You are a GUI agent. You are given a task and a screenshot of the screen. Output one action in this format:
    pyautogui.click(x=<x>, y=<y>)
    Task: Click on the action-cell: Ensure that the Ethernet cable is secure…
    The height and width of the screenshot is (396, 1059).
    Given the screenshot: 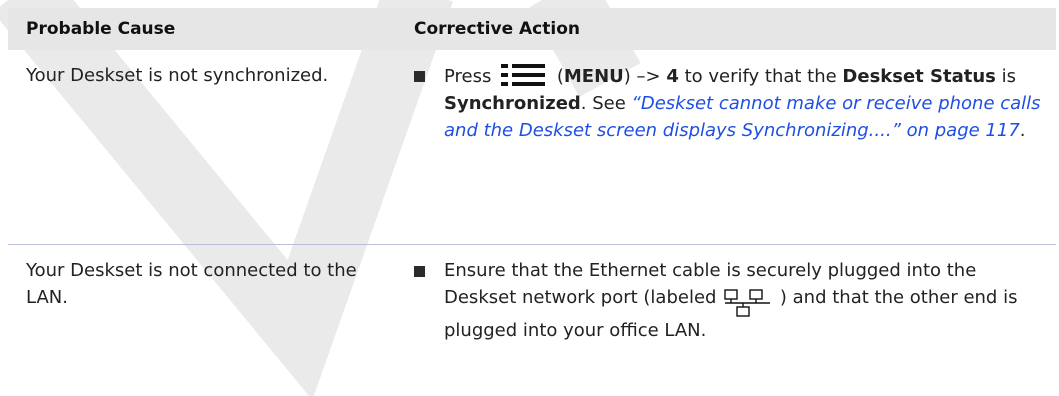 What is the action you would take?
    pyautogui.click(x=744, y=300)
    